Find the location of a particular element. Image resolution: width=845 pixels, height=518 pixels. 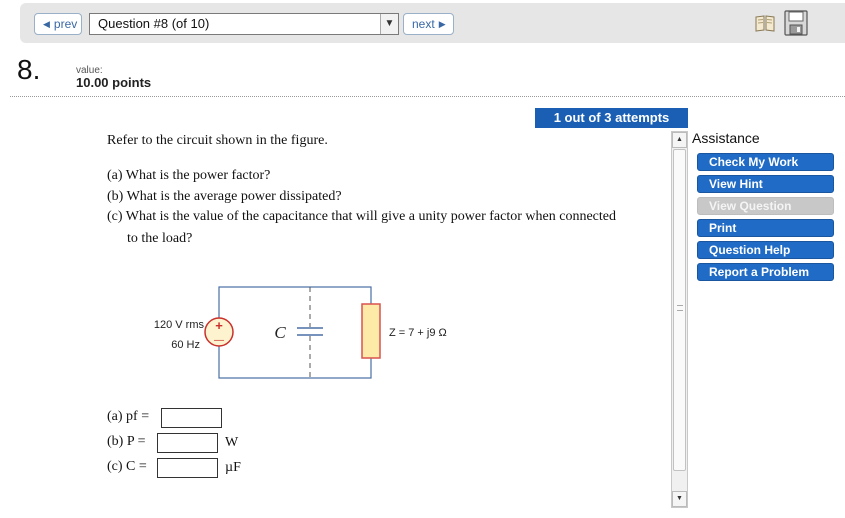

question-part-c-cont: to the load? is located at coordinates (160, 238).